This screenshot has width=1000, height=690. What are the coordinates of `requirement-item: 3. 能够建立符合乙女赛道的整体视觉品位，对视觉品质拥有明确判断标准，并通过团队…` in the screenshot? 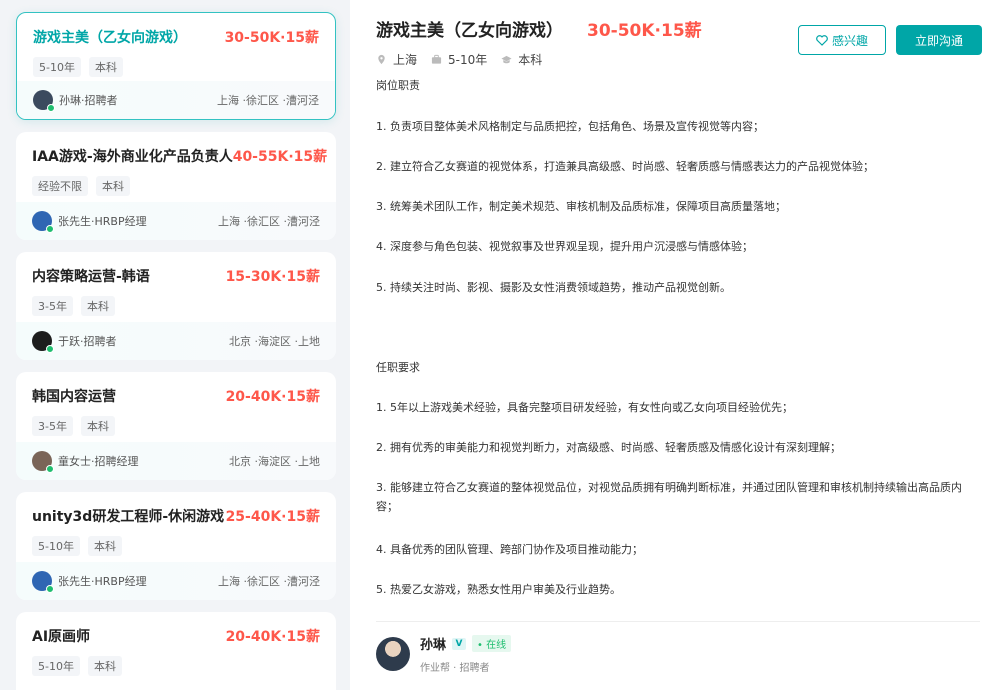 It's located at (669, 497).